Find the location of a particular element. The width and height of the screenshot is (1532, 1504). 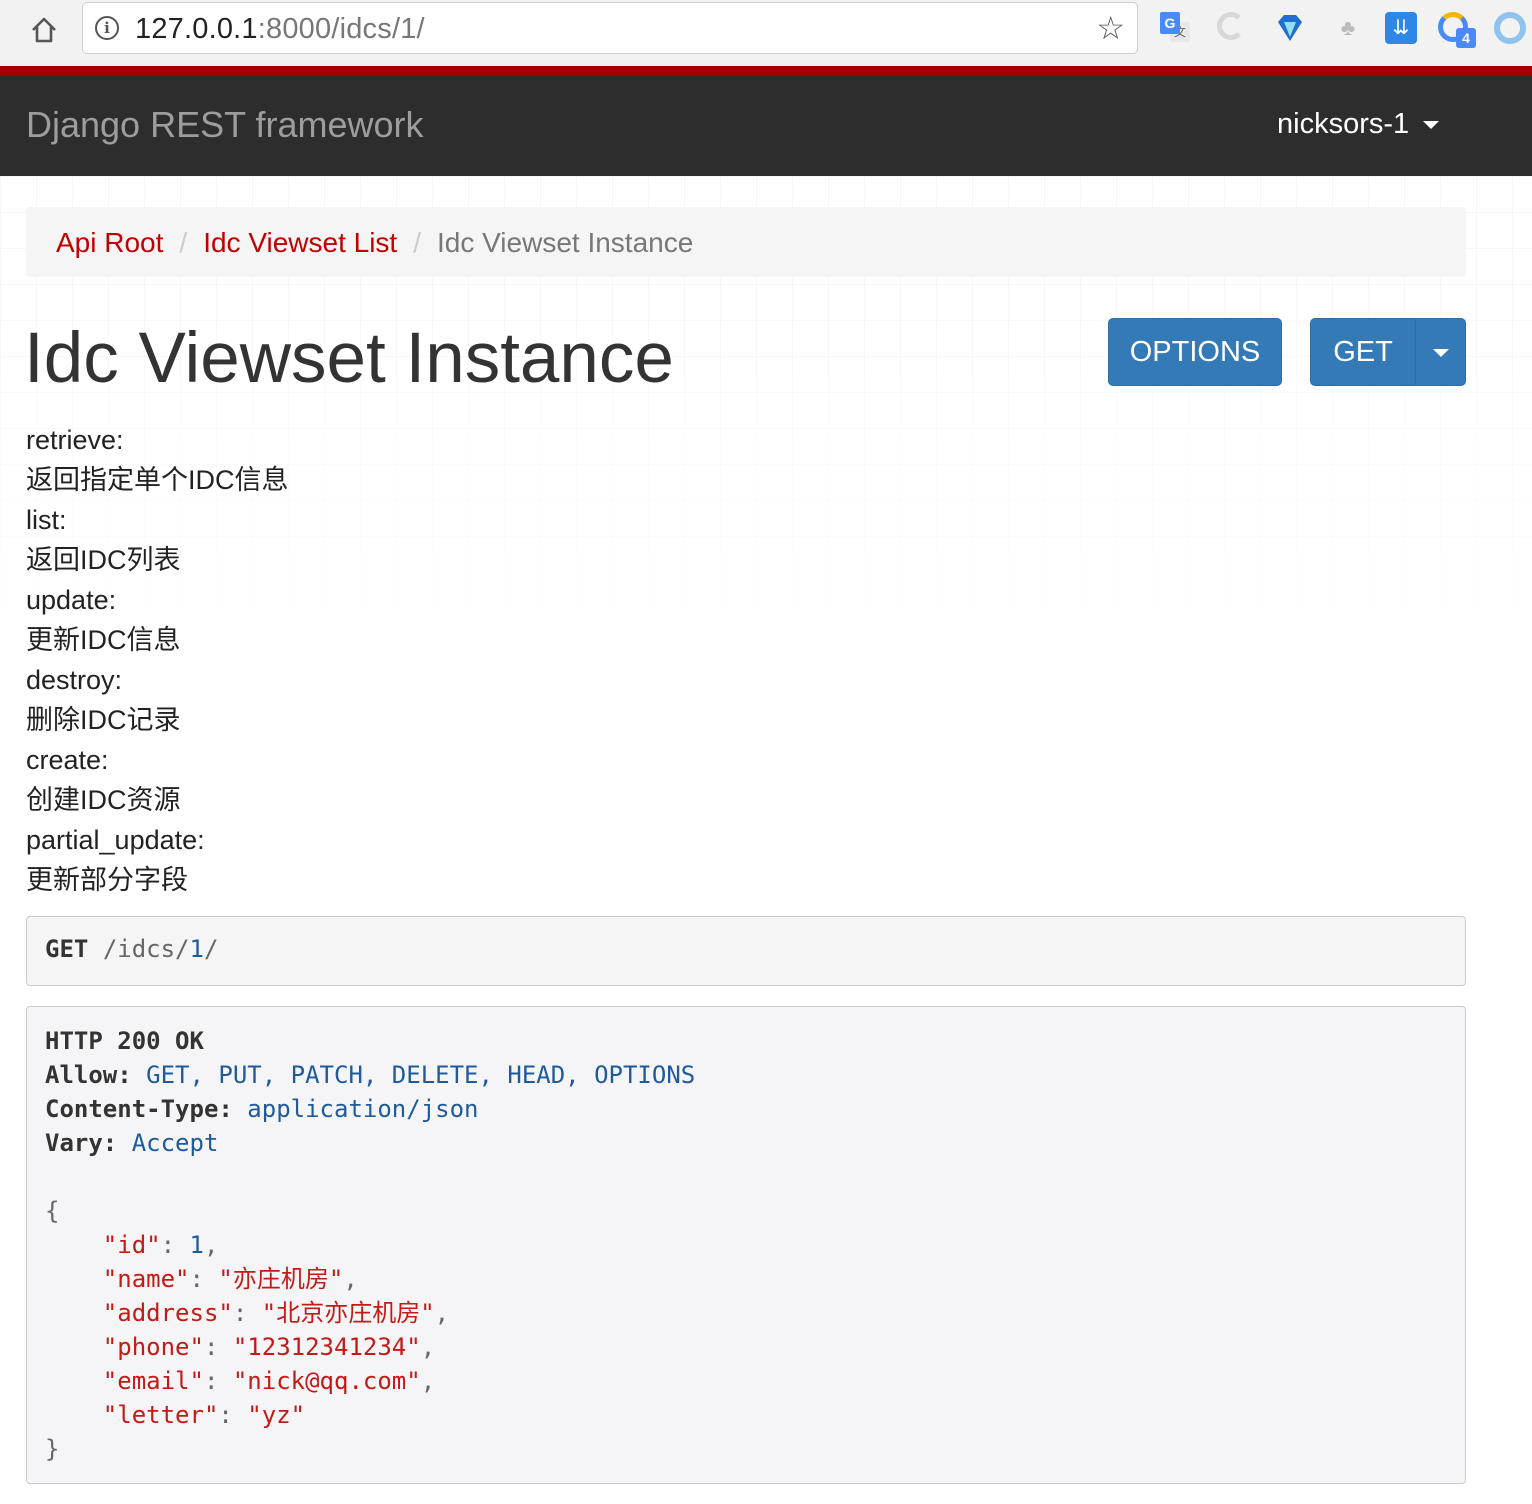

request-path-prefix: /idcs/ is located at coordinates (146, 949).